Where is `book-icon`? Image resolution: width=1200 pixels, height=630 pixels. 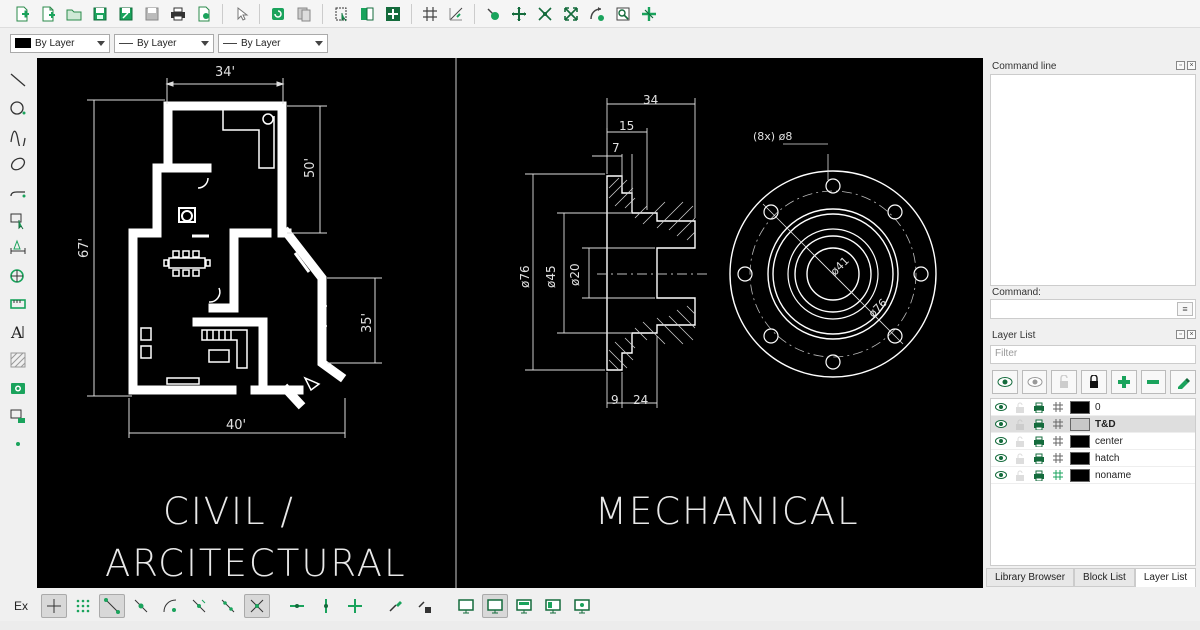 book-icon is located at coordinates (367, 14).